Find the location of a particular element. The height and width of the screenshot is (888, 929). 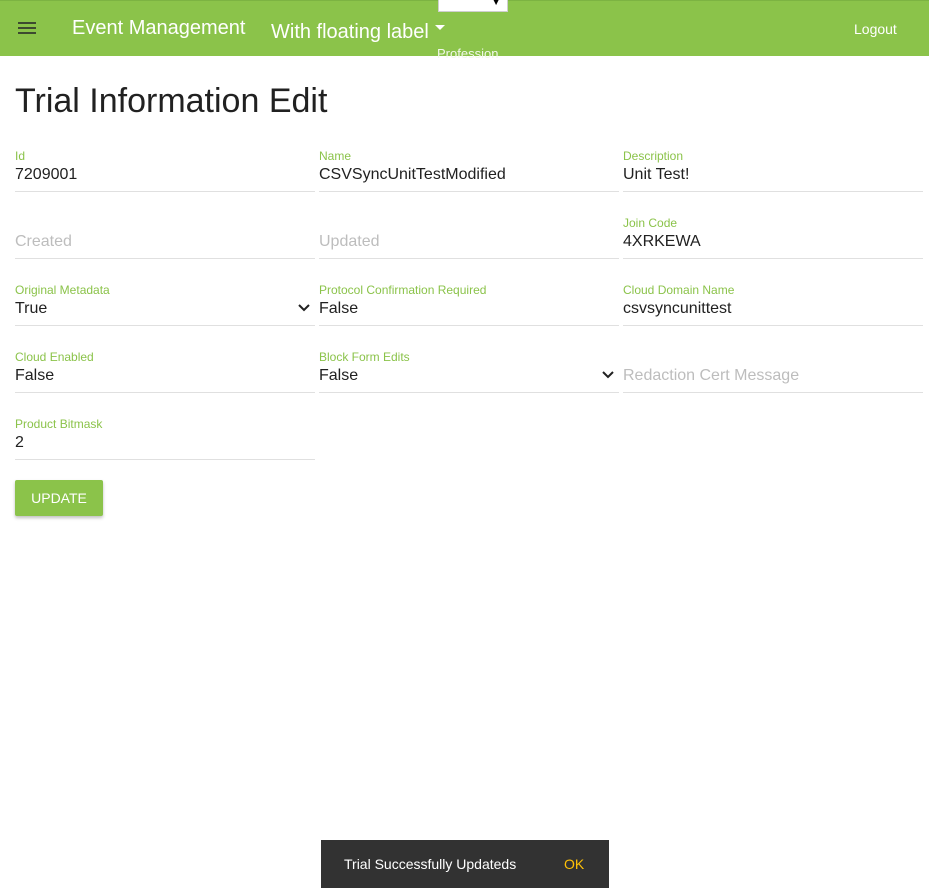

description-field: Description Unit Test! is located at coordinates (773, 170).